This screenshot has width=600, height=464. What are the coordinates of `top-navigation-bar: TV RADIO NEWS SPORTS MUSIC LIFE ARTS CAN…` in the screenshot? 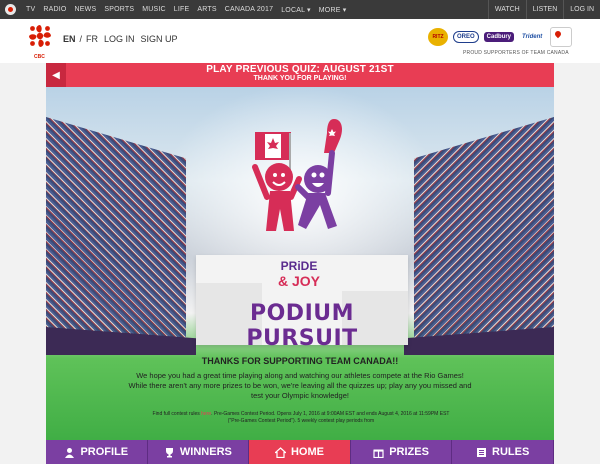 It's located at (300, 9).